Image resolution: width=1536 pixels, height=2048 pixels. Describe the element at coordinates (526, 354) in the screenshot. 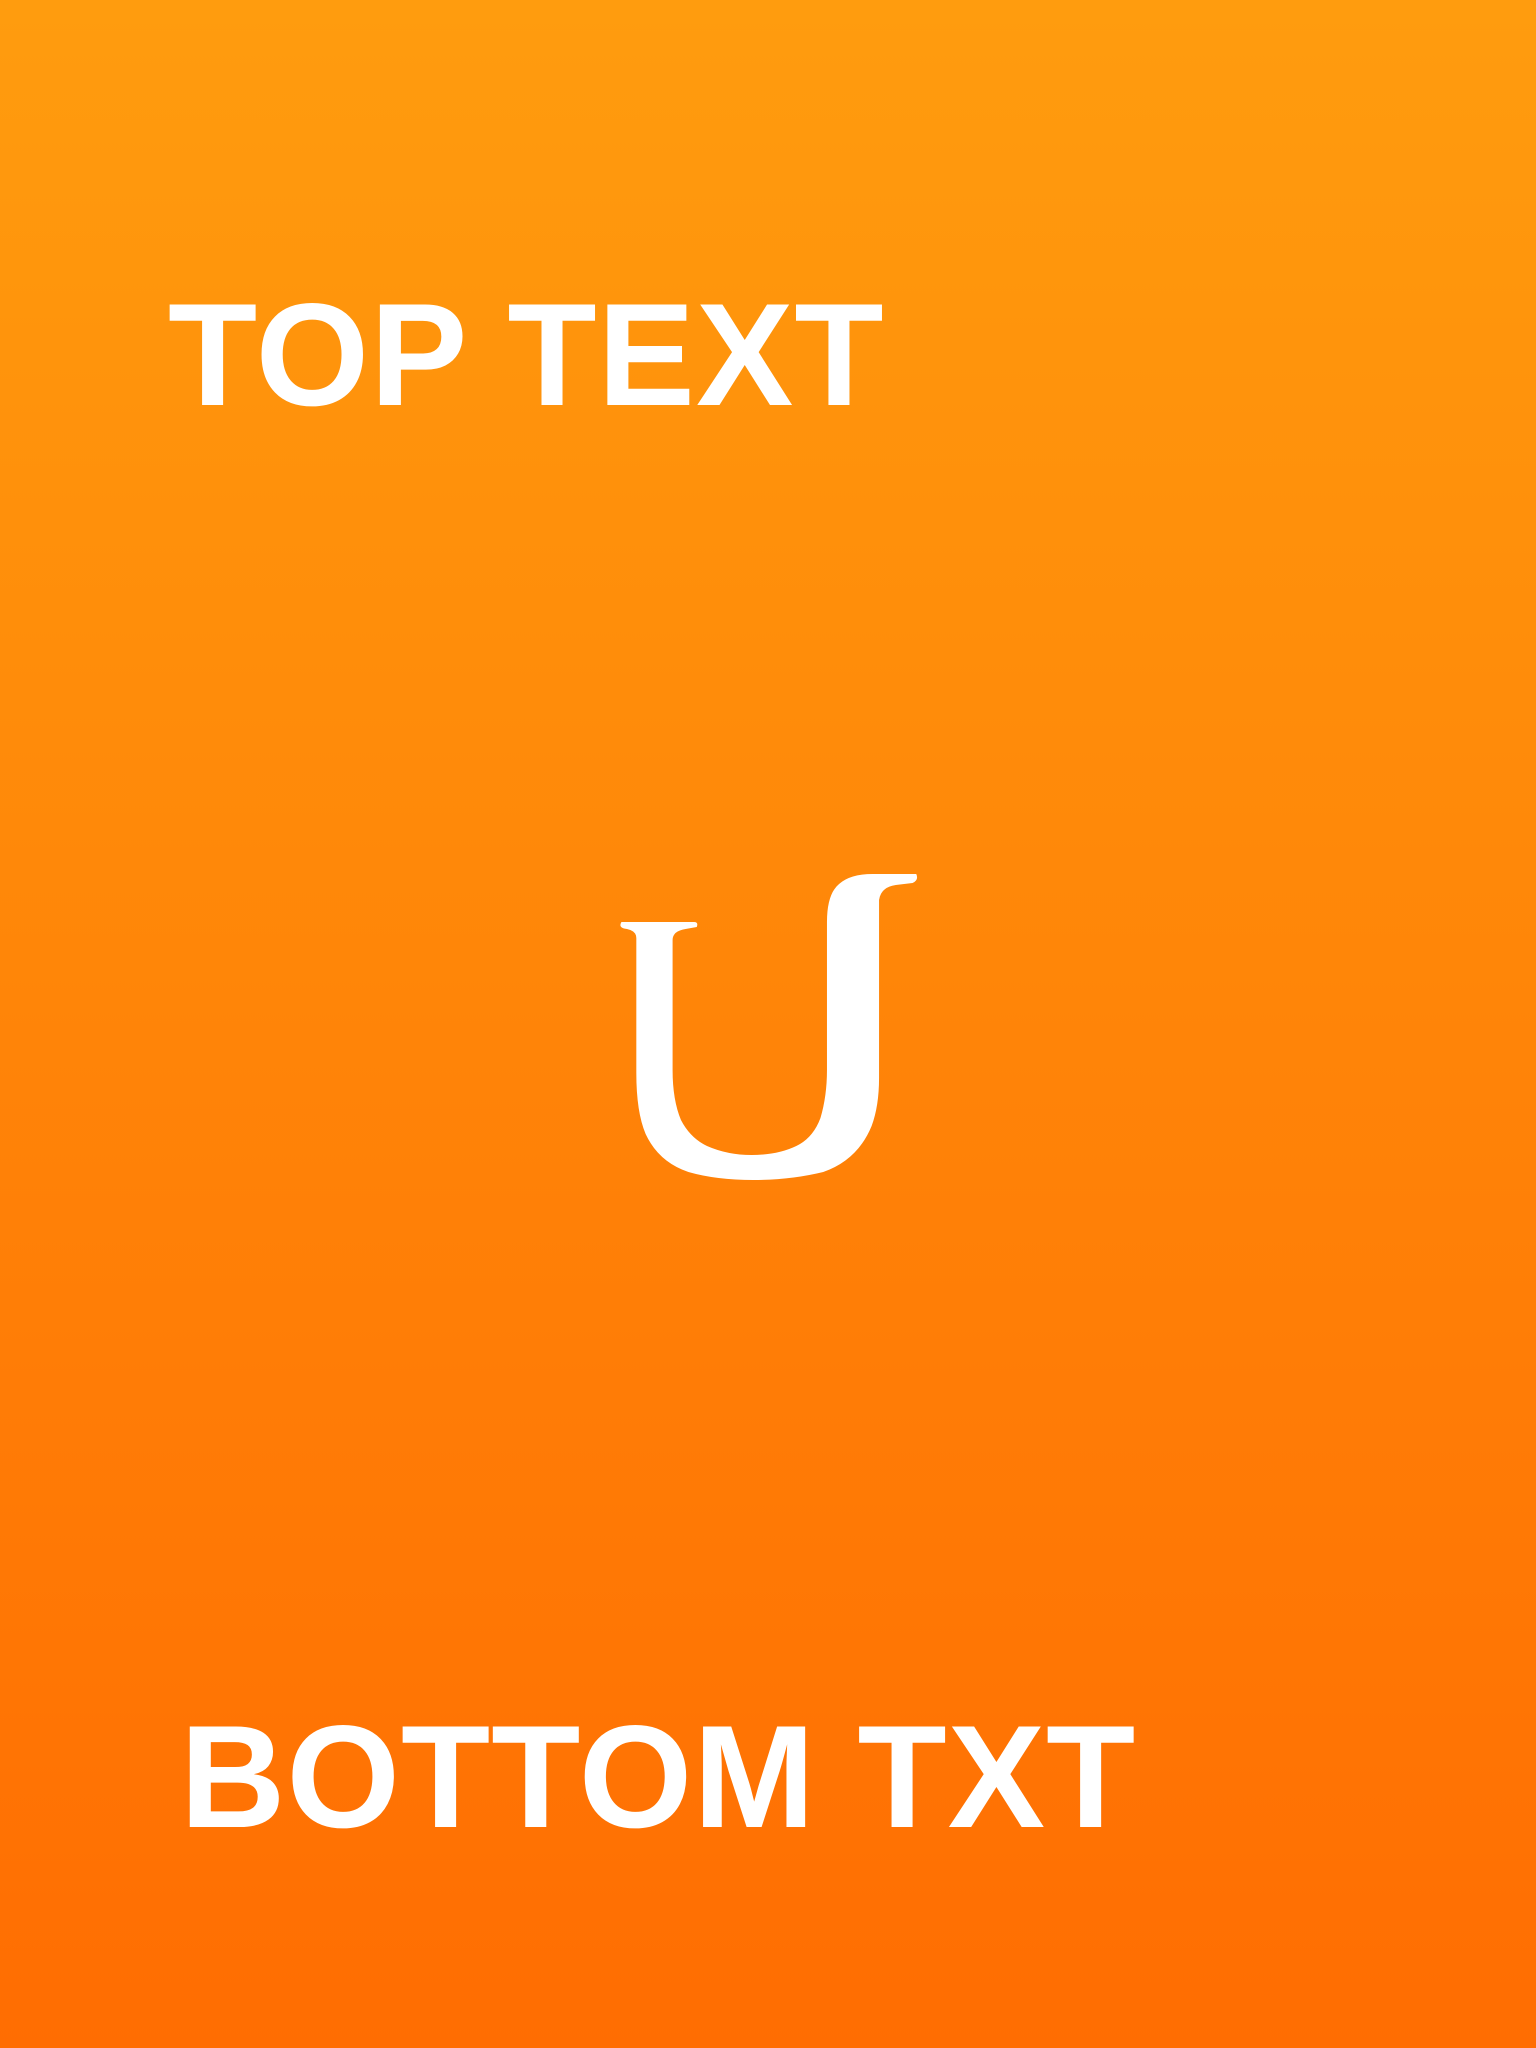

I see `top-caption: TOP TEXT` at that location.